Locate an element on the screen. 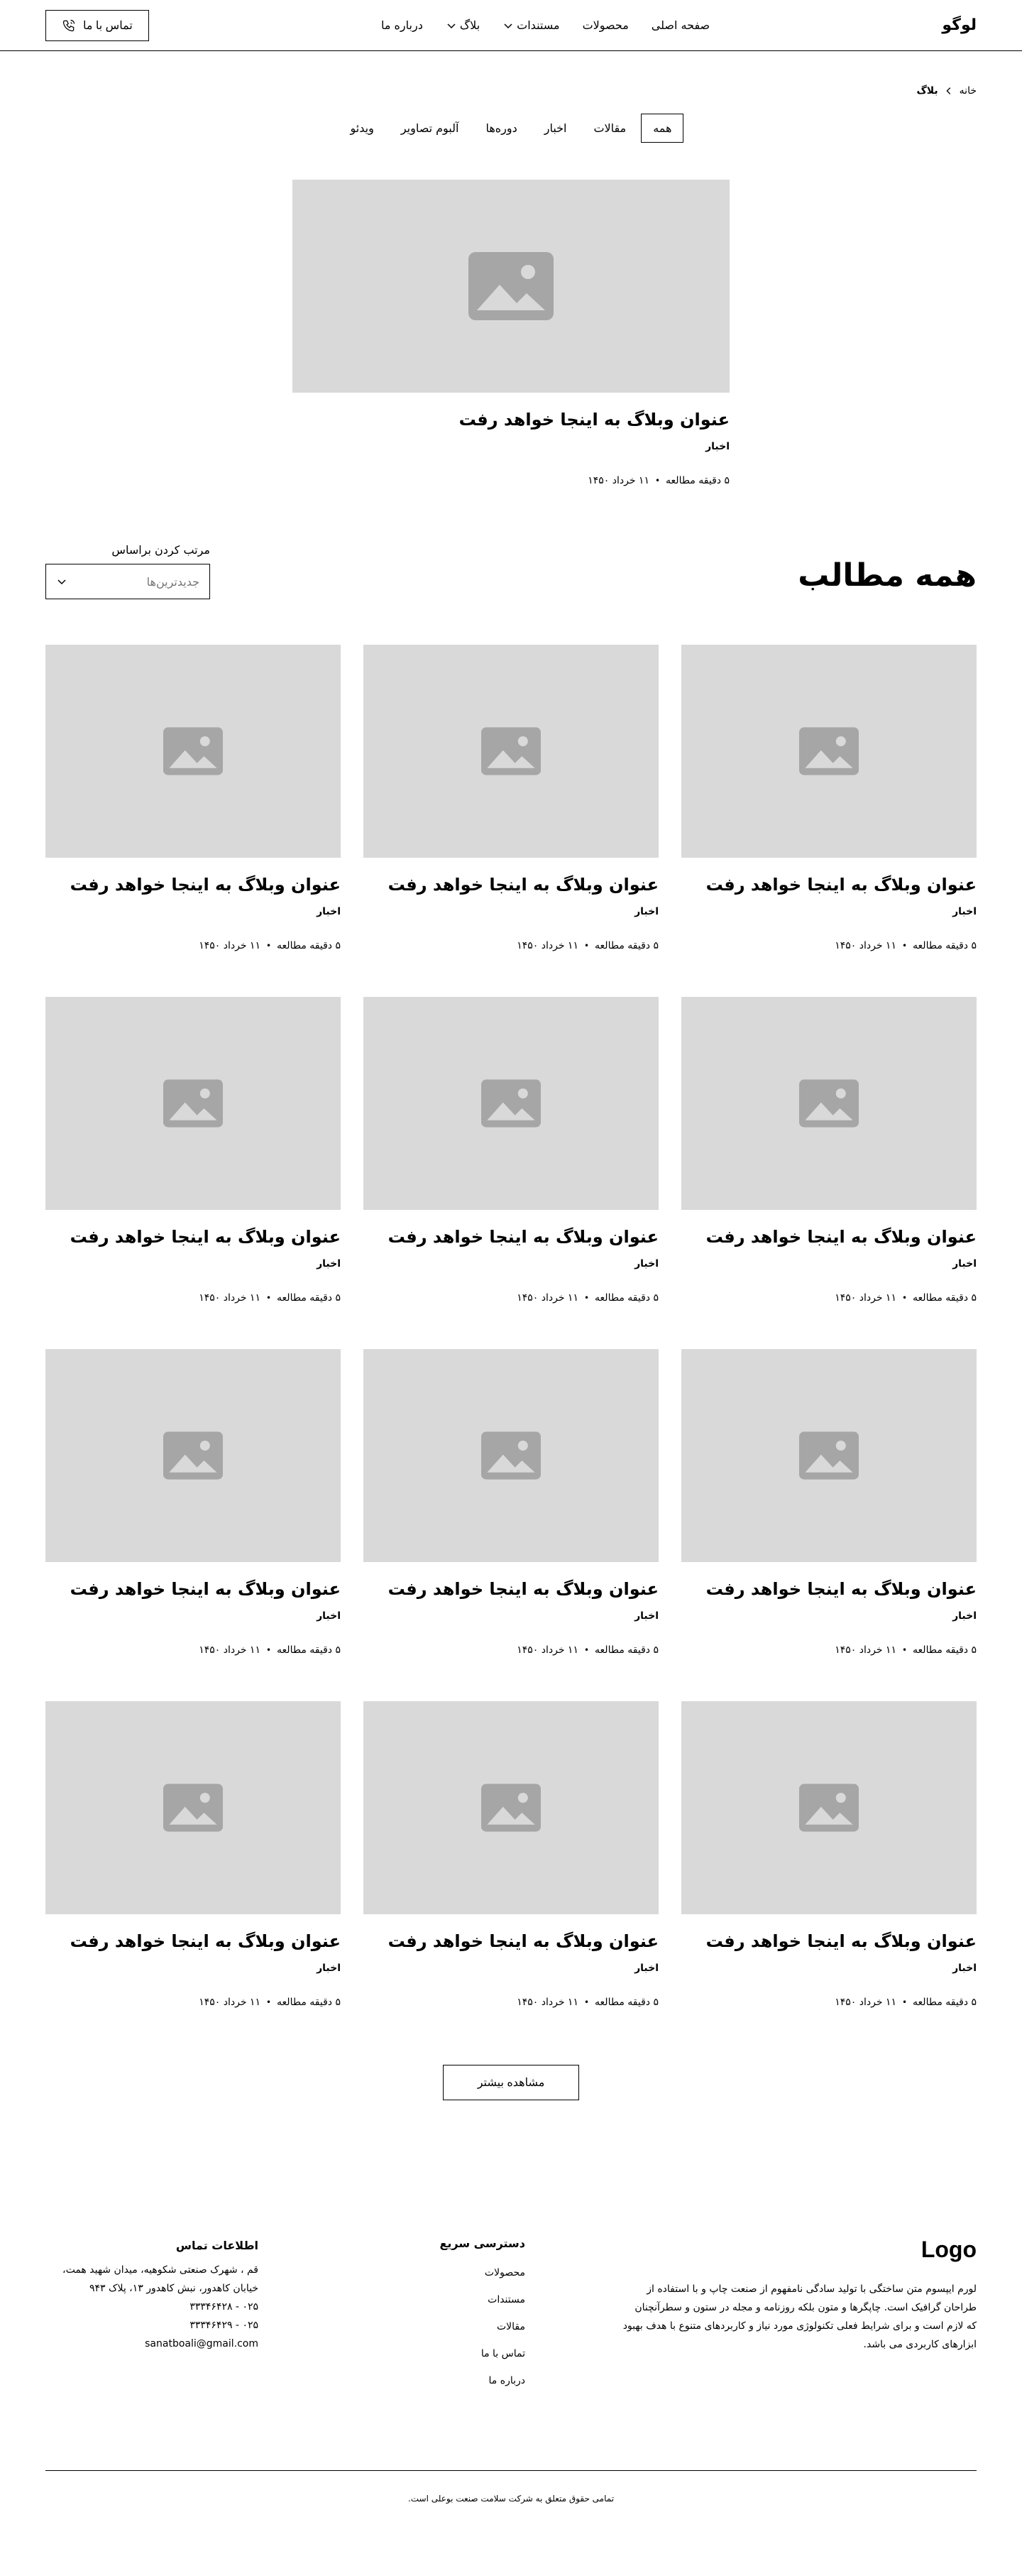 The width and height of the screenshot is (1022, 2576). load-more-button: مشاهده بیشتر is located at coordinates (511, 2082).